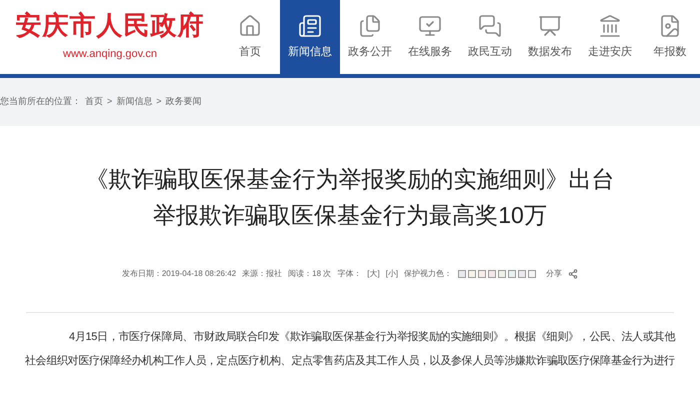 This screenshot has width=700, height=405. What do you see at coordinates (350, 349) in the screenshot?
I see `article-paragraph: 4月15日，市医疗保障局、市财政局联合印发《欺诈骗取医保基金行为举报奖励的实施细则》。根据《细则》，公民、法人或其他社会组织对医疗保障经办机构工作人员，定点医疗机构、定点零售药店及其工作人员，以及参保人员等涉嫌欺诈骗取医疗保障基金行为进行` at bounding box center [350, 349].